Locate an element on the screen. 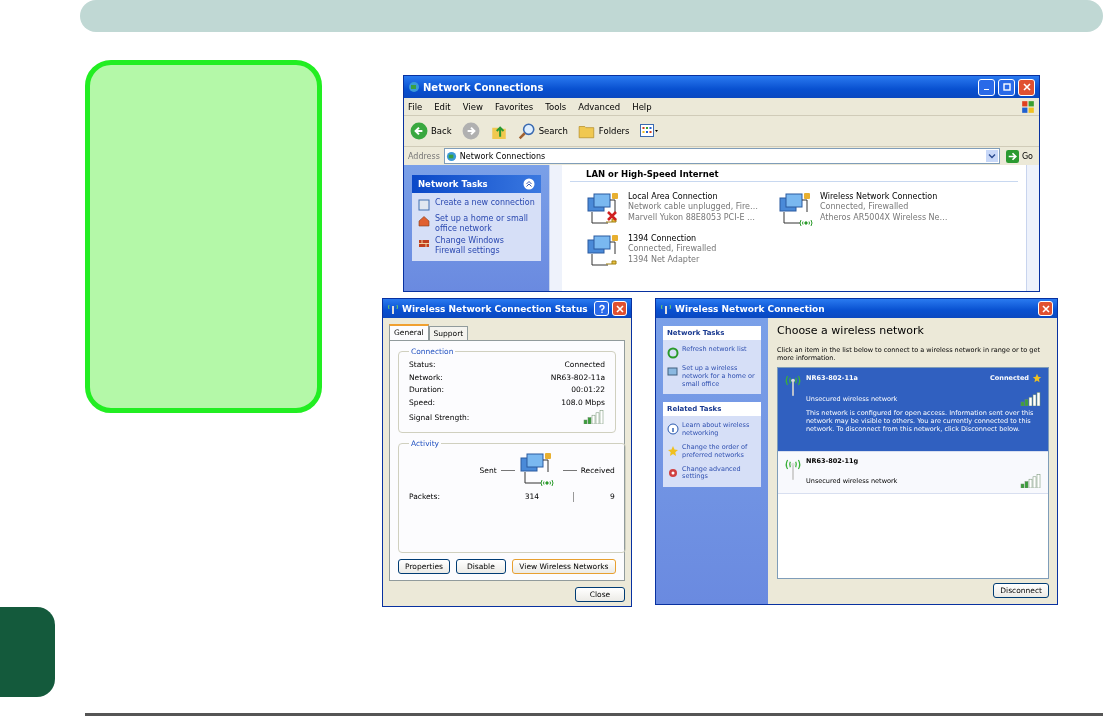  menu-item: Favorites is located at coordinates (514, 106).